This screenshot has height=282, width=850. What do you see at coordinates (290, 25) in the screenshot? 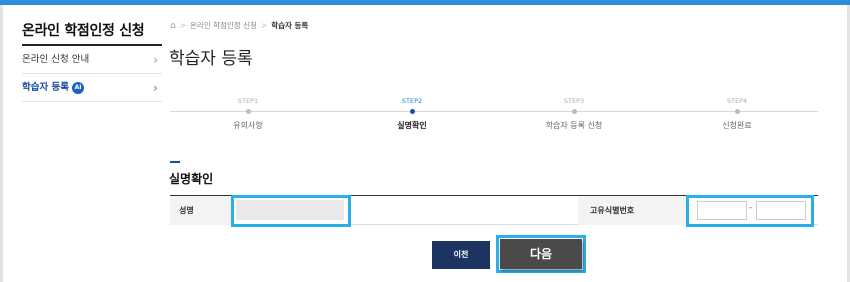
I see `breadcrumb-current: 학습자 등록` at bounding box center [290, 25].